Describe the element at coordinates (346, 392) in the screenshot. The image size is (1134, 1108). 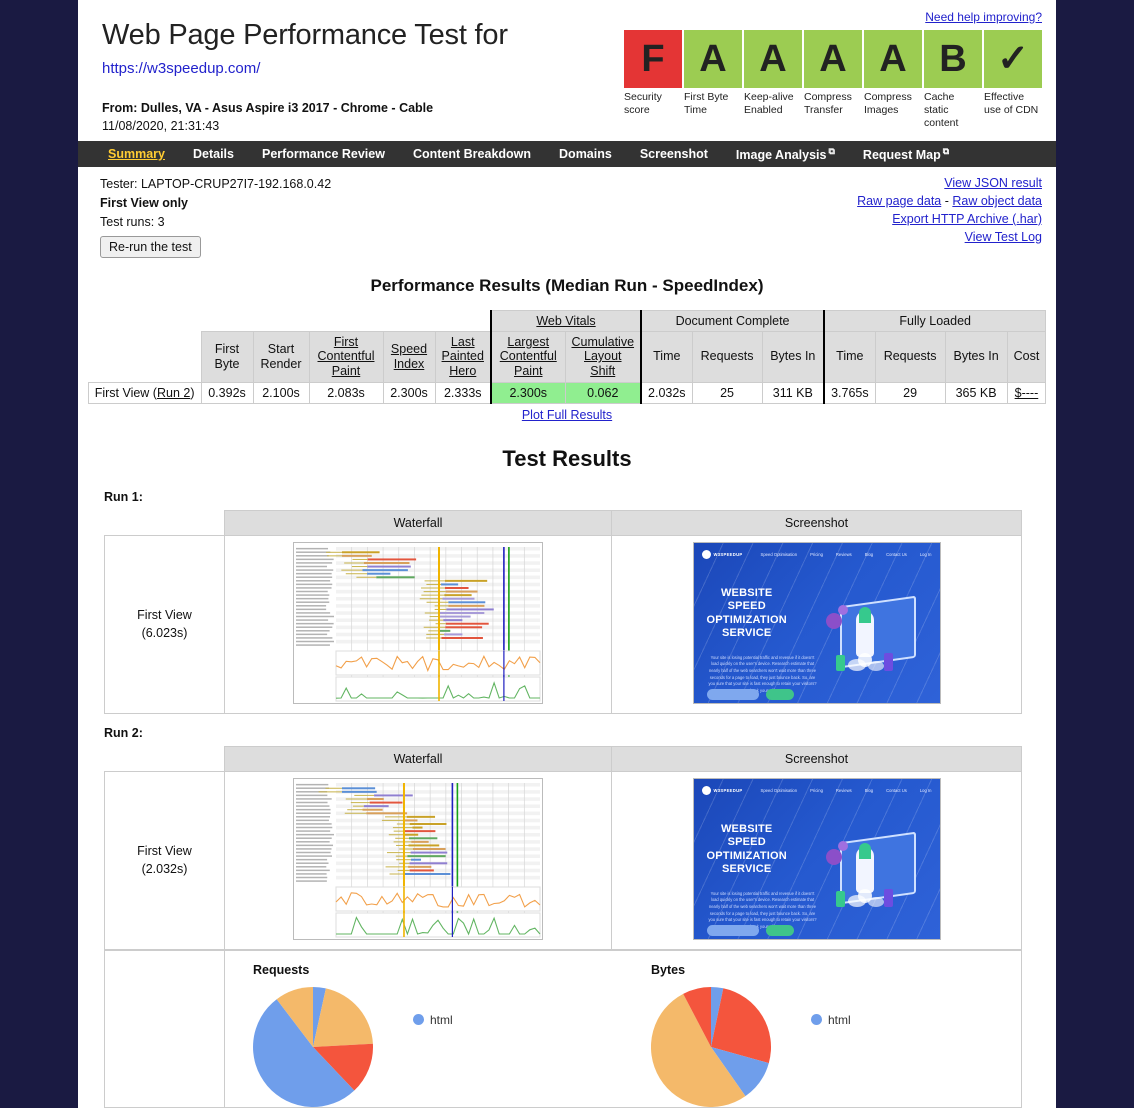
I see `val-first-contentful-paint: 2.083s` at that location.